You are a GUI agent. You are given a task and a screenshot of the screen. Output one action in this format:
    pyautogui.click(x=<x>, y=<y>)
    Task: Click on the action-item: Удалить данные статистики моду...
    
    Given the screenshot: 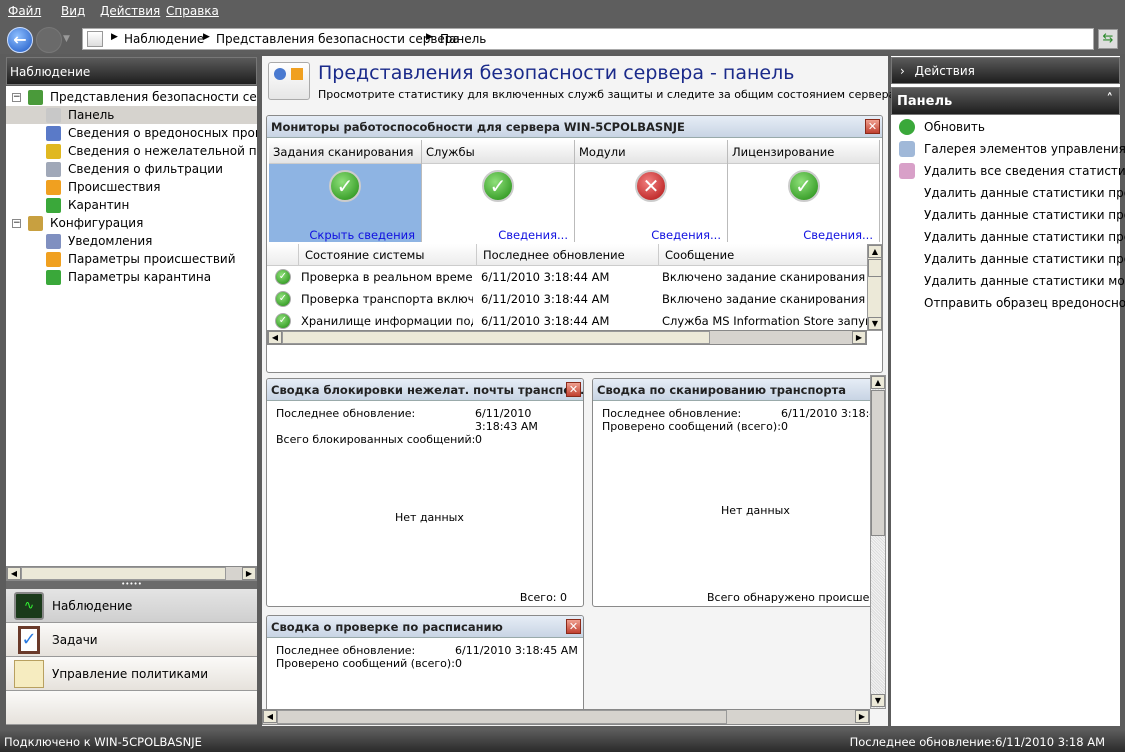 What is the action you would take?
    pyautogui.click(x=1024, y=281)
    